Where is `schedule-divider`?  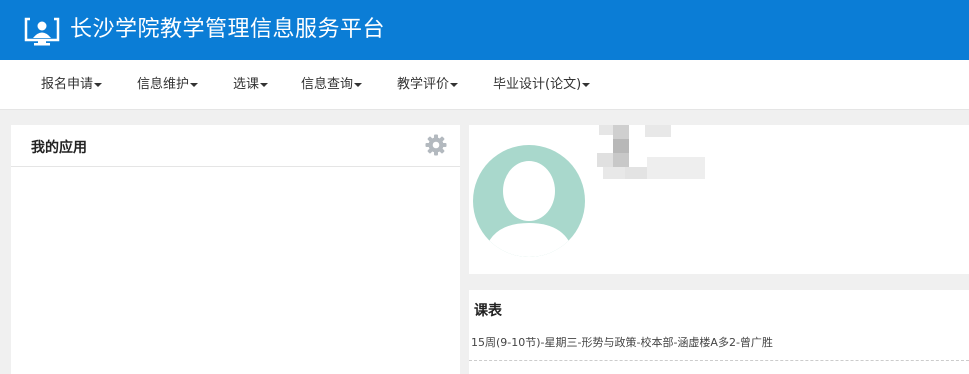 schedule-divider is located at coordinates (719, 360).